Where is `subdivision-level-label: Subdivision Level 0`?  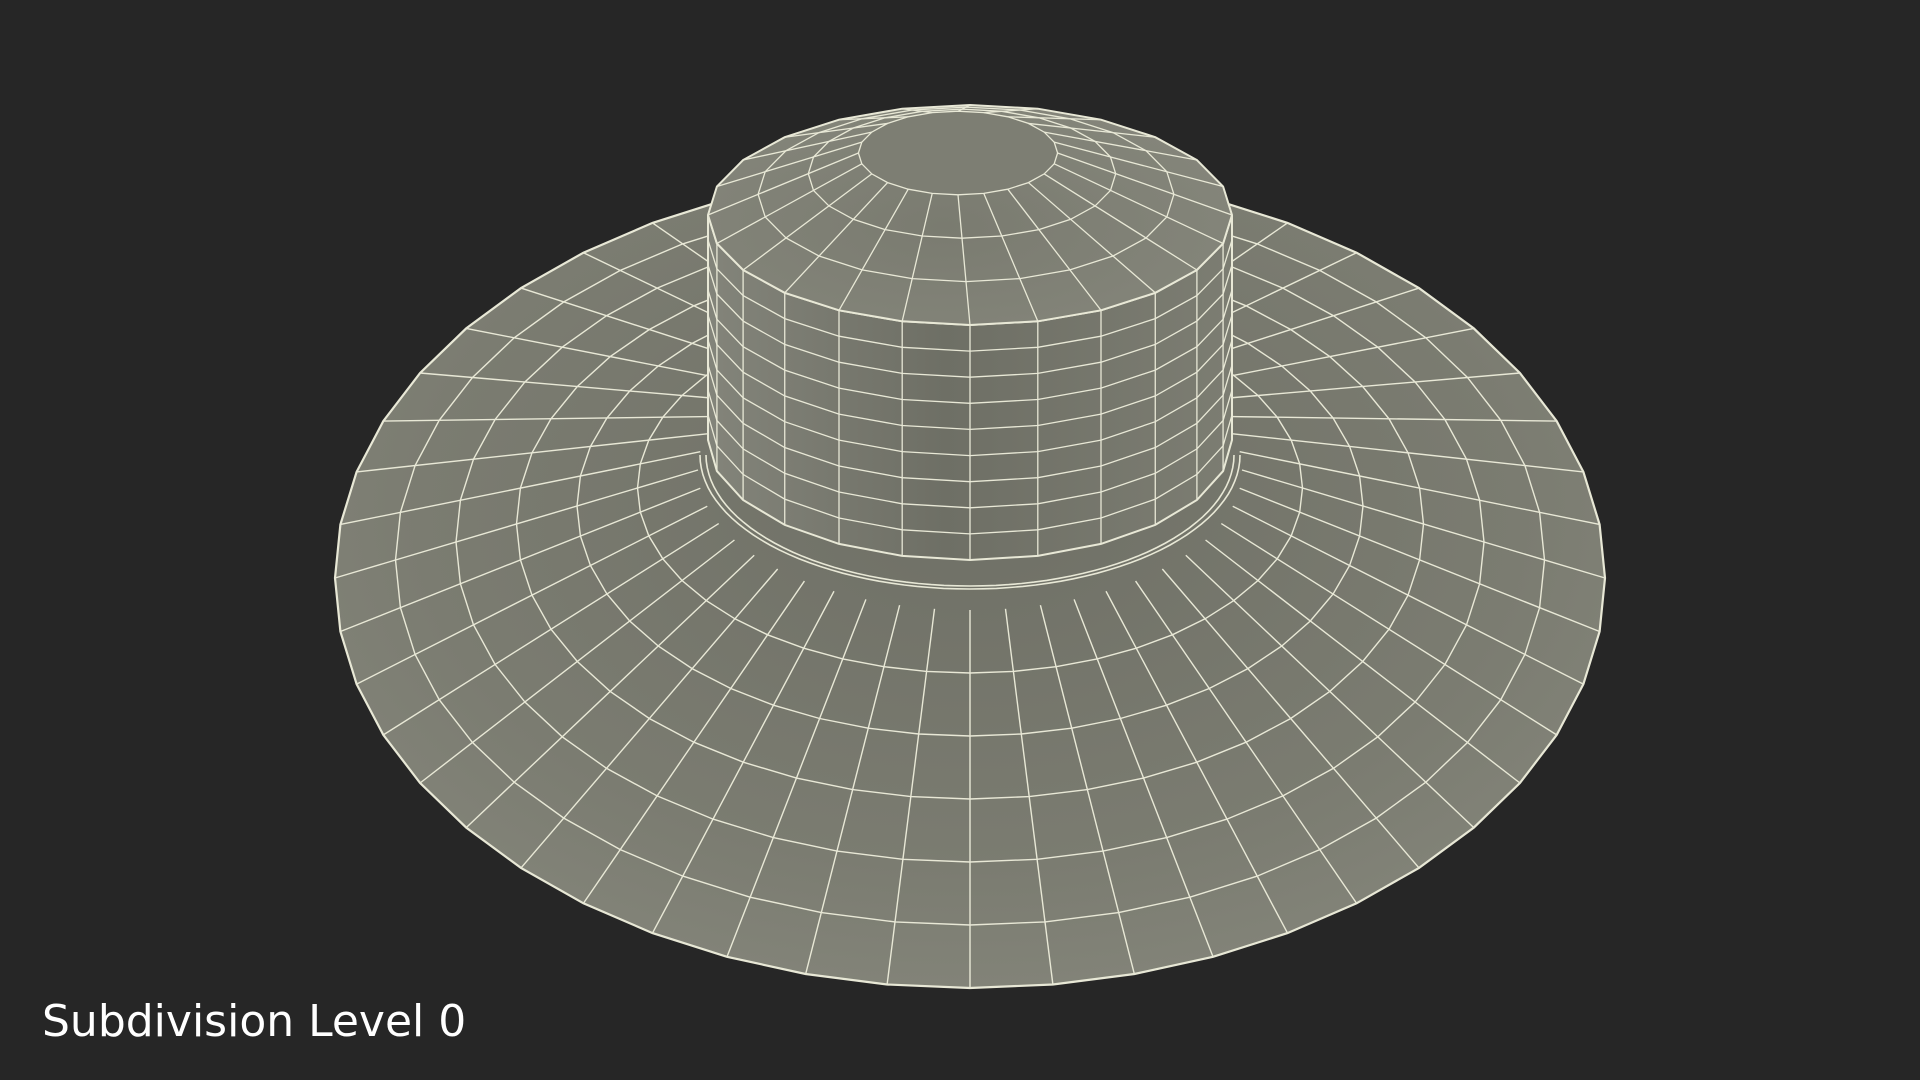 subdivision-level-label: Subdivision Level 0 is located at coordinates (254, 1021).